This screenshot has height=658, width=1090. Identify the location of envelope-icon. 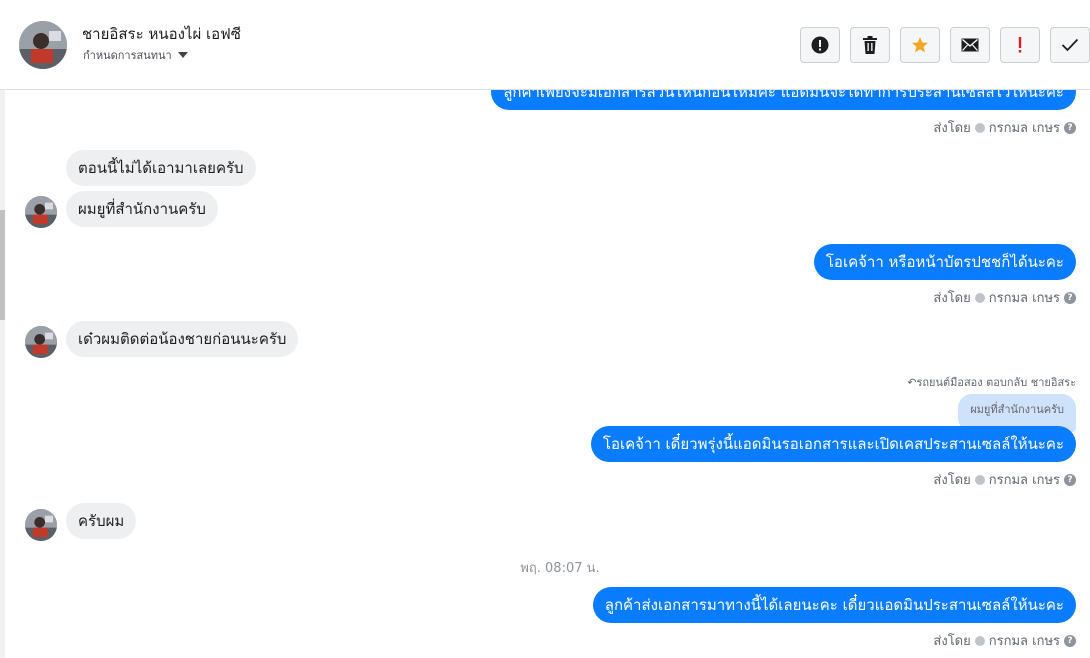
(970, 45).